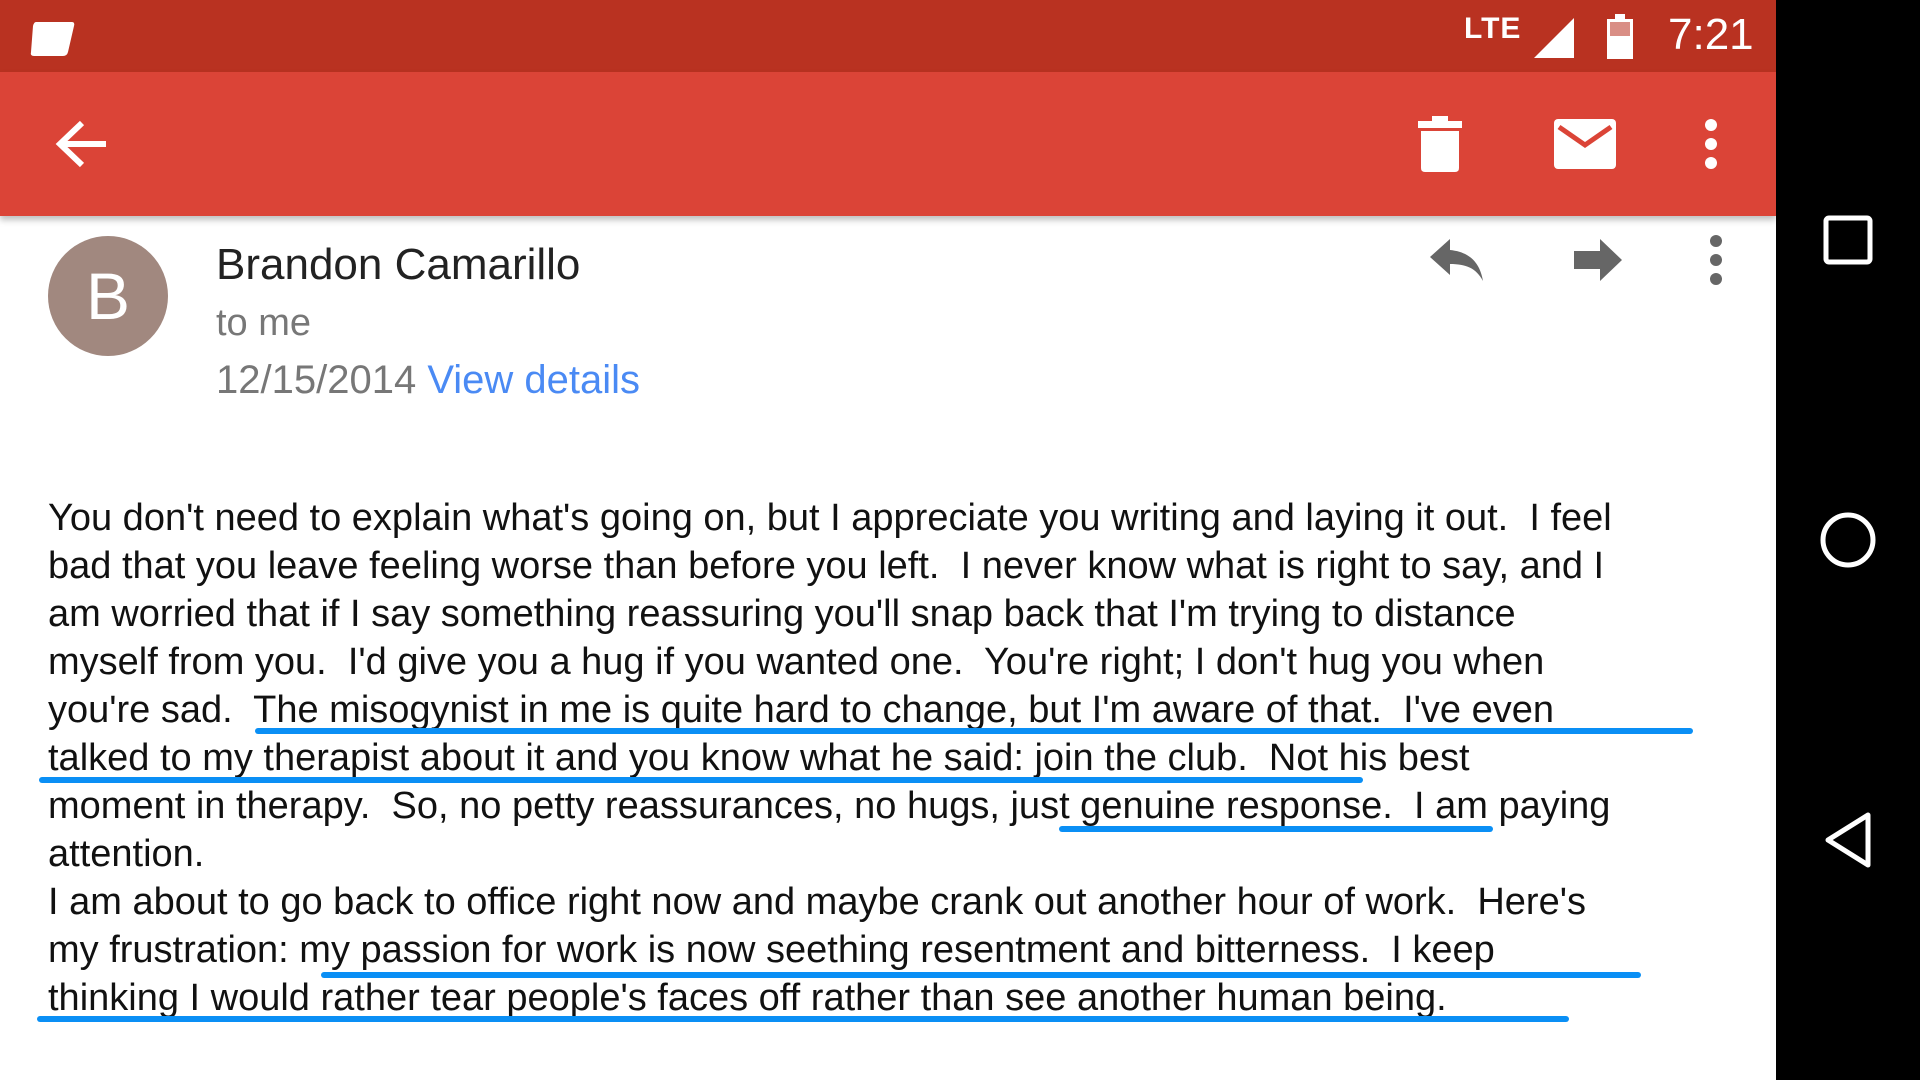 The height and width of the screenshot is (1080, 1920). I want to click on navigation-bar, so click(1848, 540).